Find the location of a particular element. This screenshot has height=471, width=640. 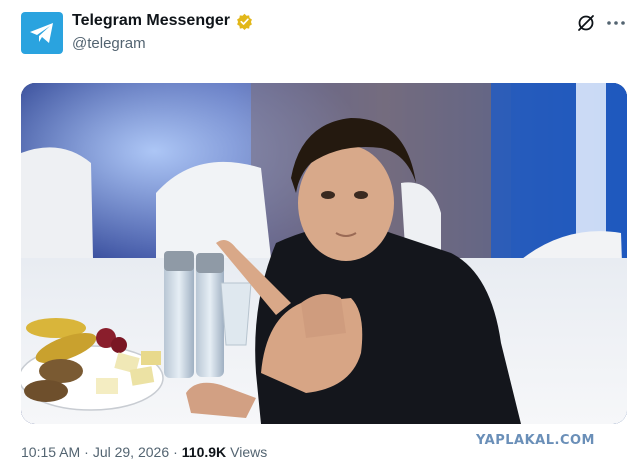

views-label: Views is located at coordinates (249, 452).